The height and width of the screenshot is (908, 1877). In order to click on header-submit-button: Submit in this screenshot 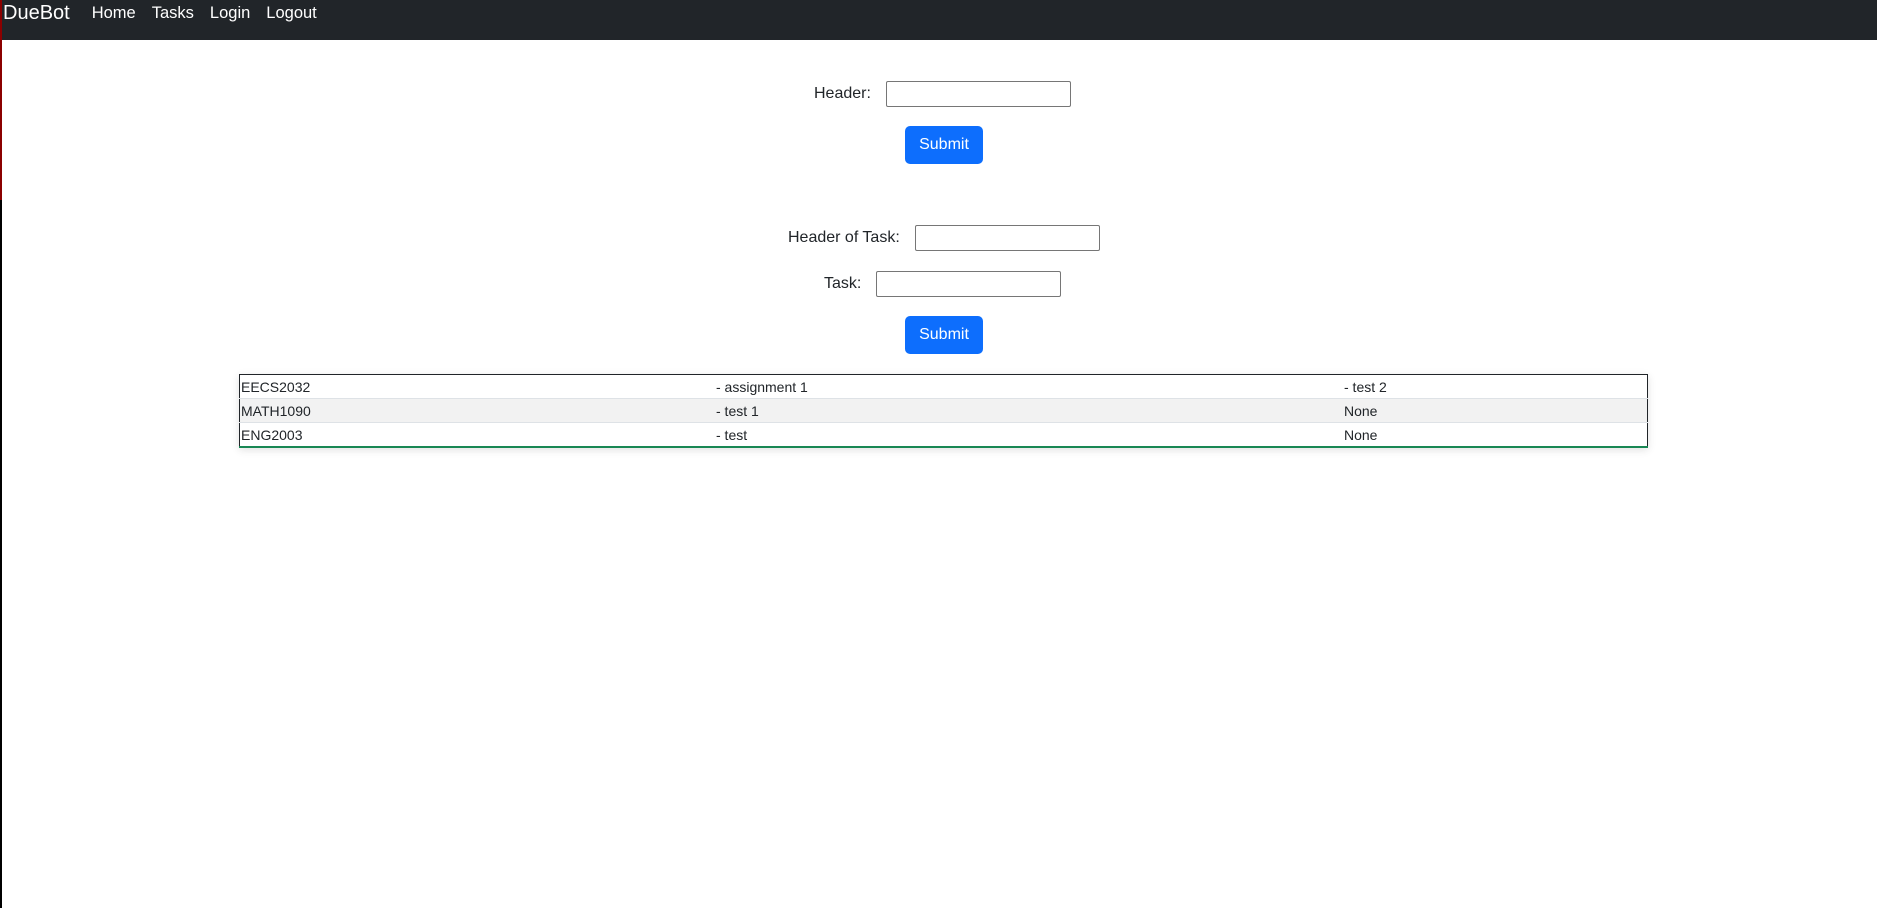, I will do `click(944, 145)`.